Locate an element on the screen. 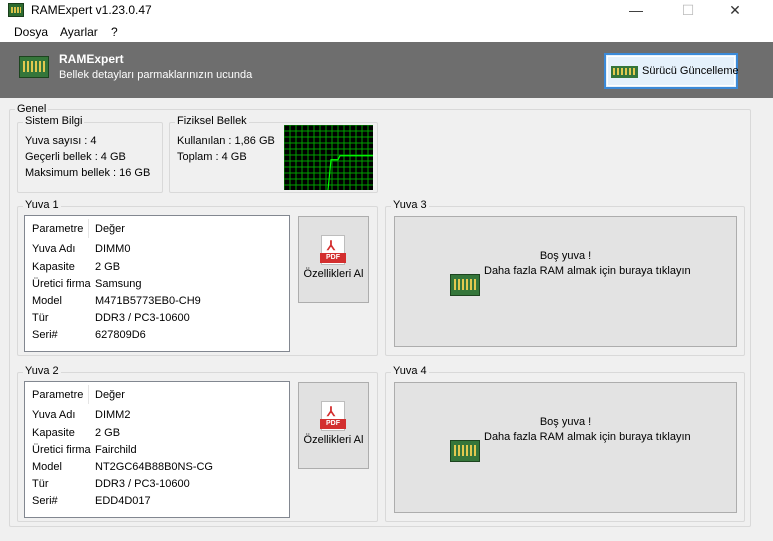 Image resolution: width=773 pixels, height=541 pixels. close-button: ✕ is located at coordinates (735, 11).